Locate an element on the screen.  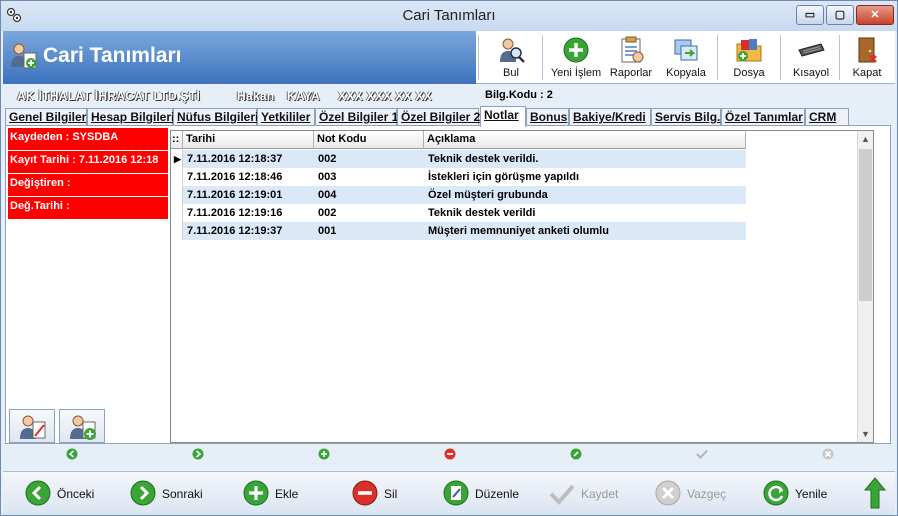
next-label: Sonraki is located at coordinates (182, 494).